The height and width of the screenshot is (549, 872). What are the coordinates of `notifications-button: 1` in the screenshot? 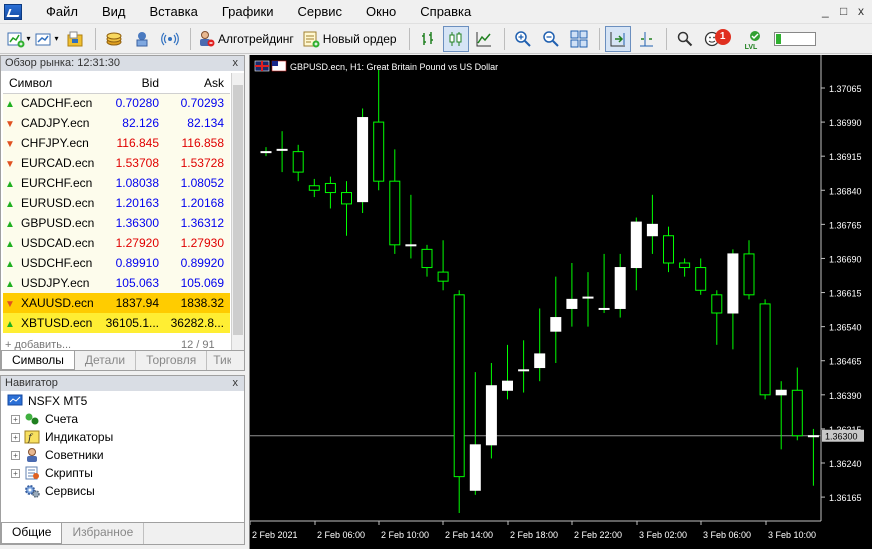 It's located at (715, 39).